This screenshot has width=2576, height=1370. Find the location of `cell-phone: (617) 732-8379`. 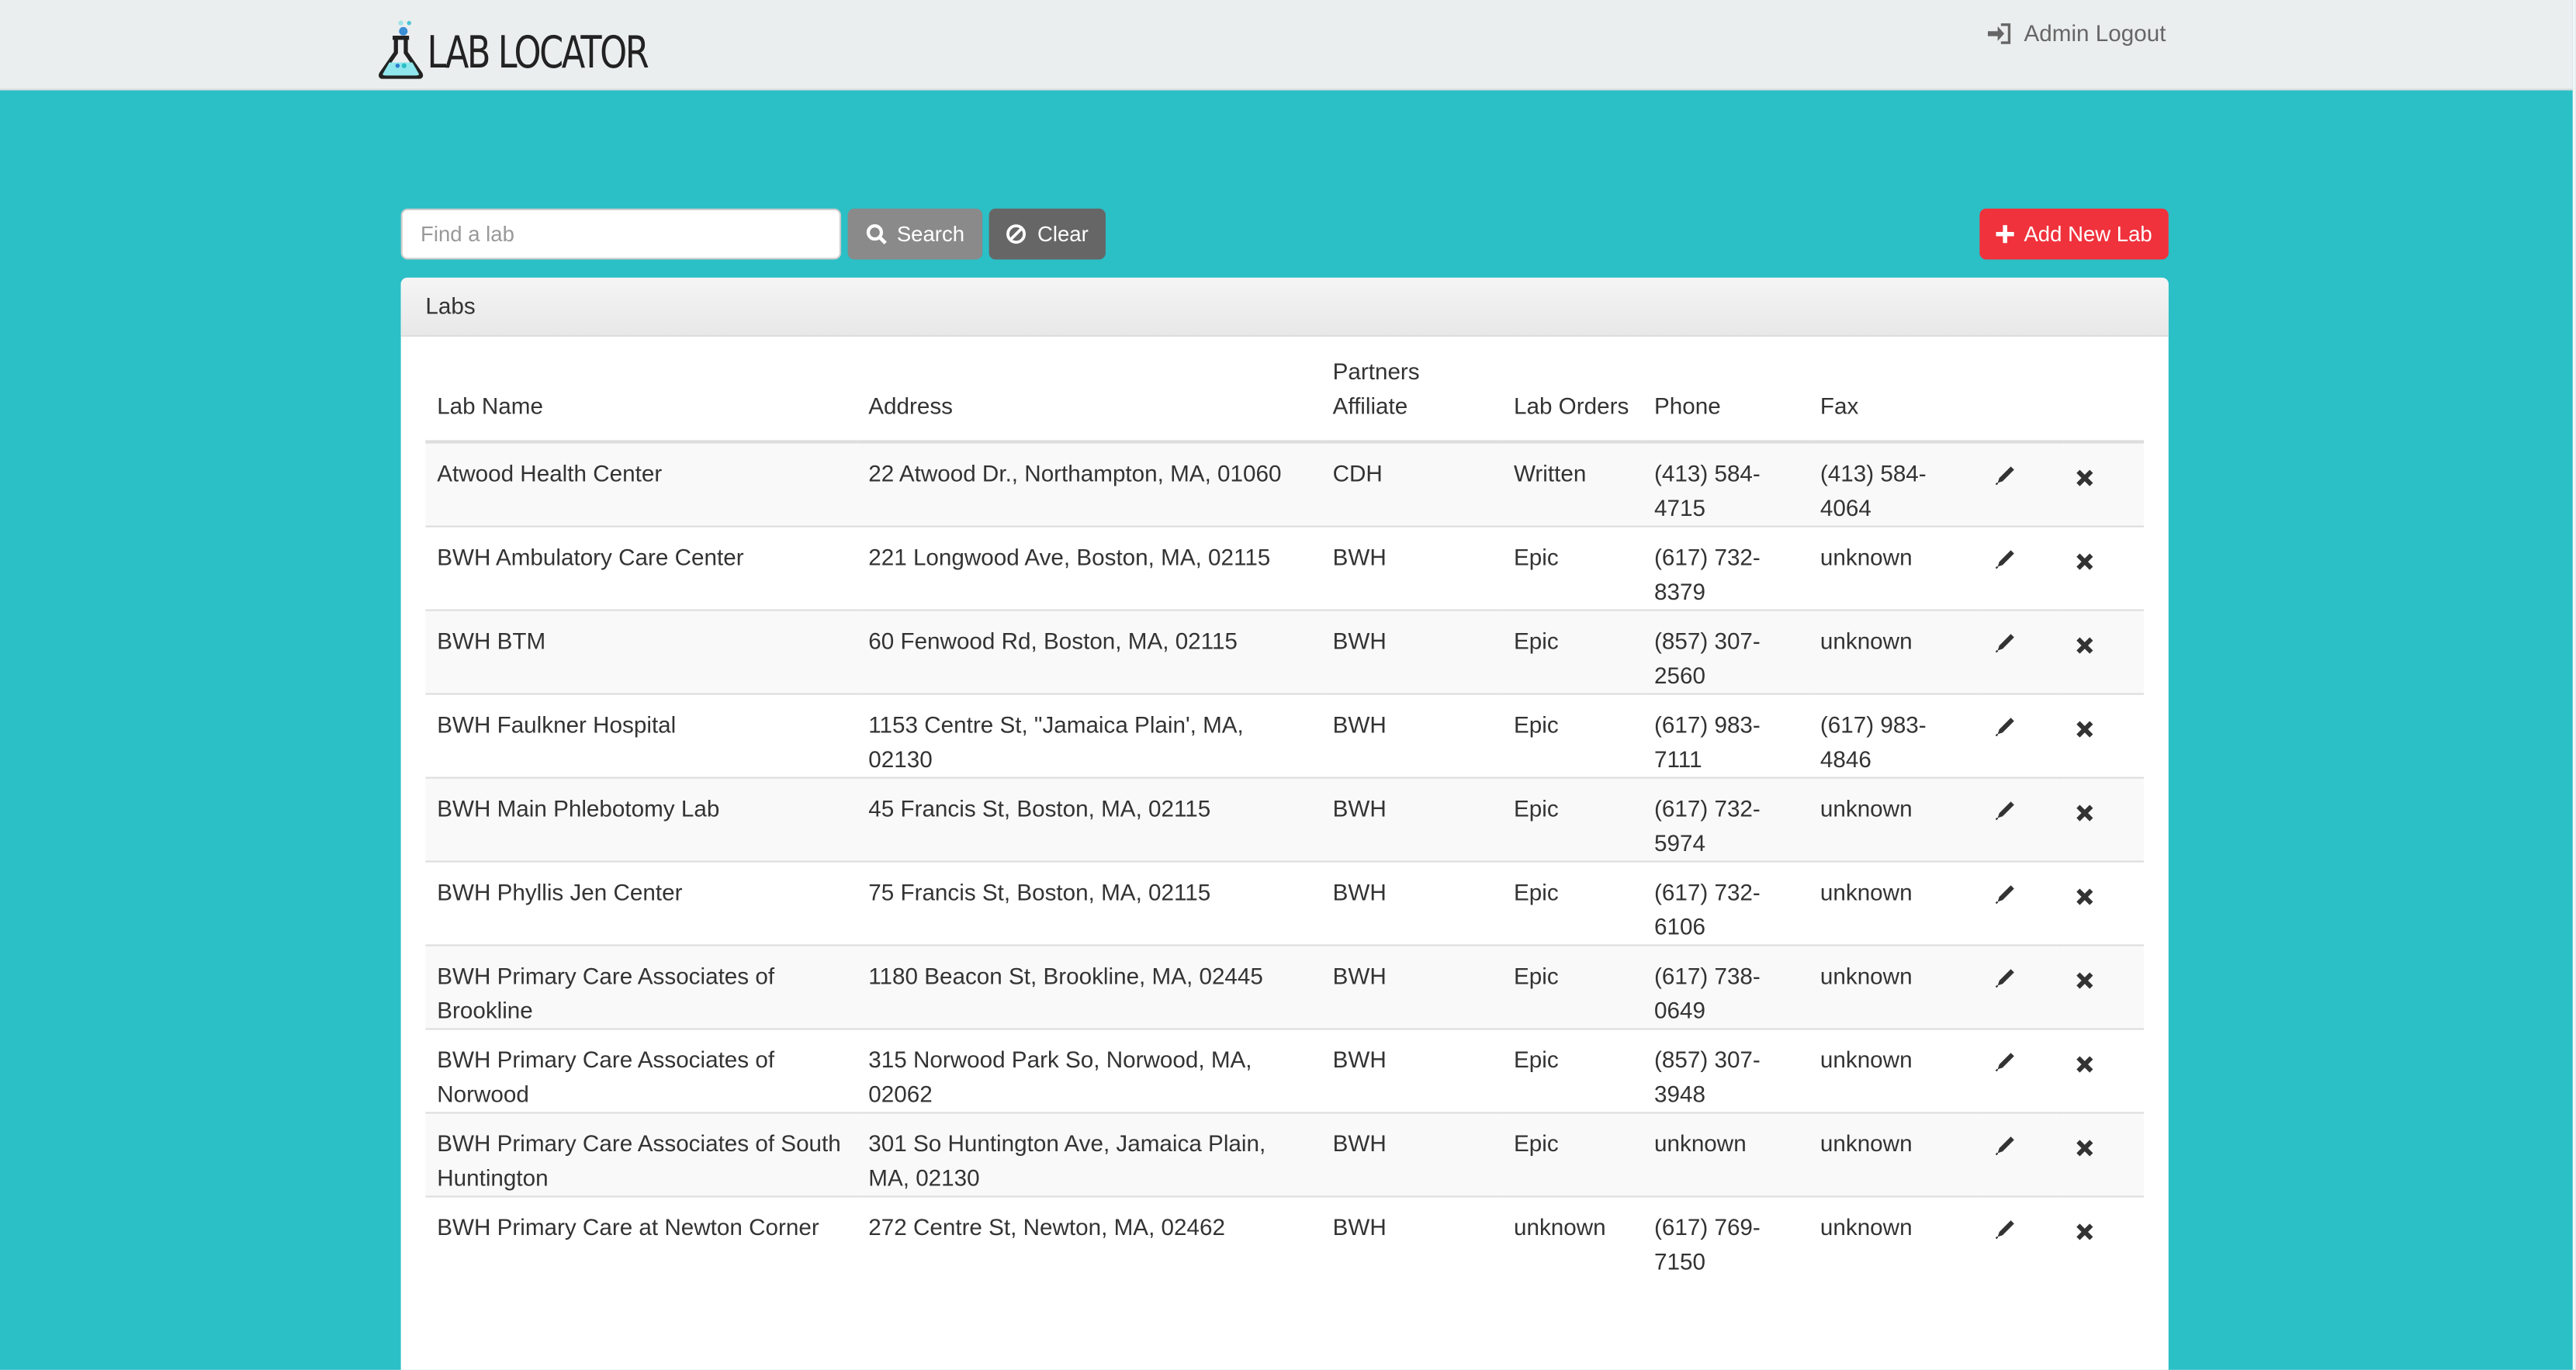

cell-phone: (617) 732-8379 is located at coordinates (1726, 568).